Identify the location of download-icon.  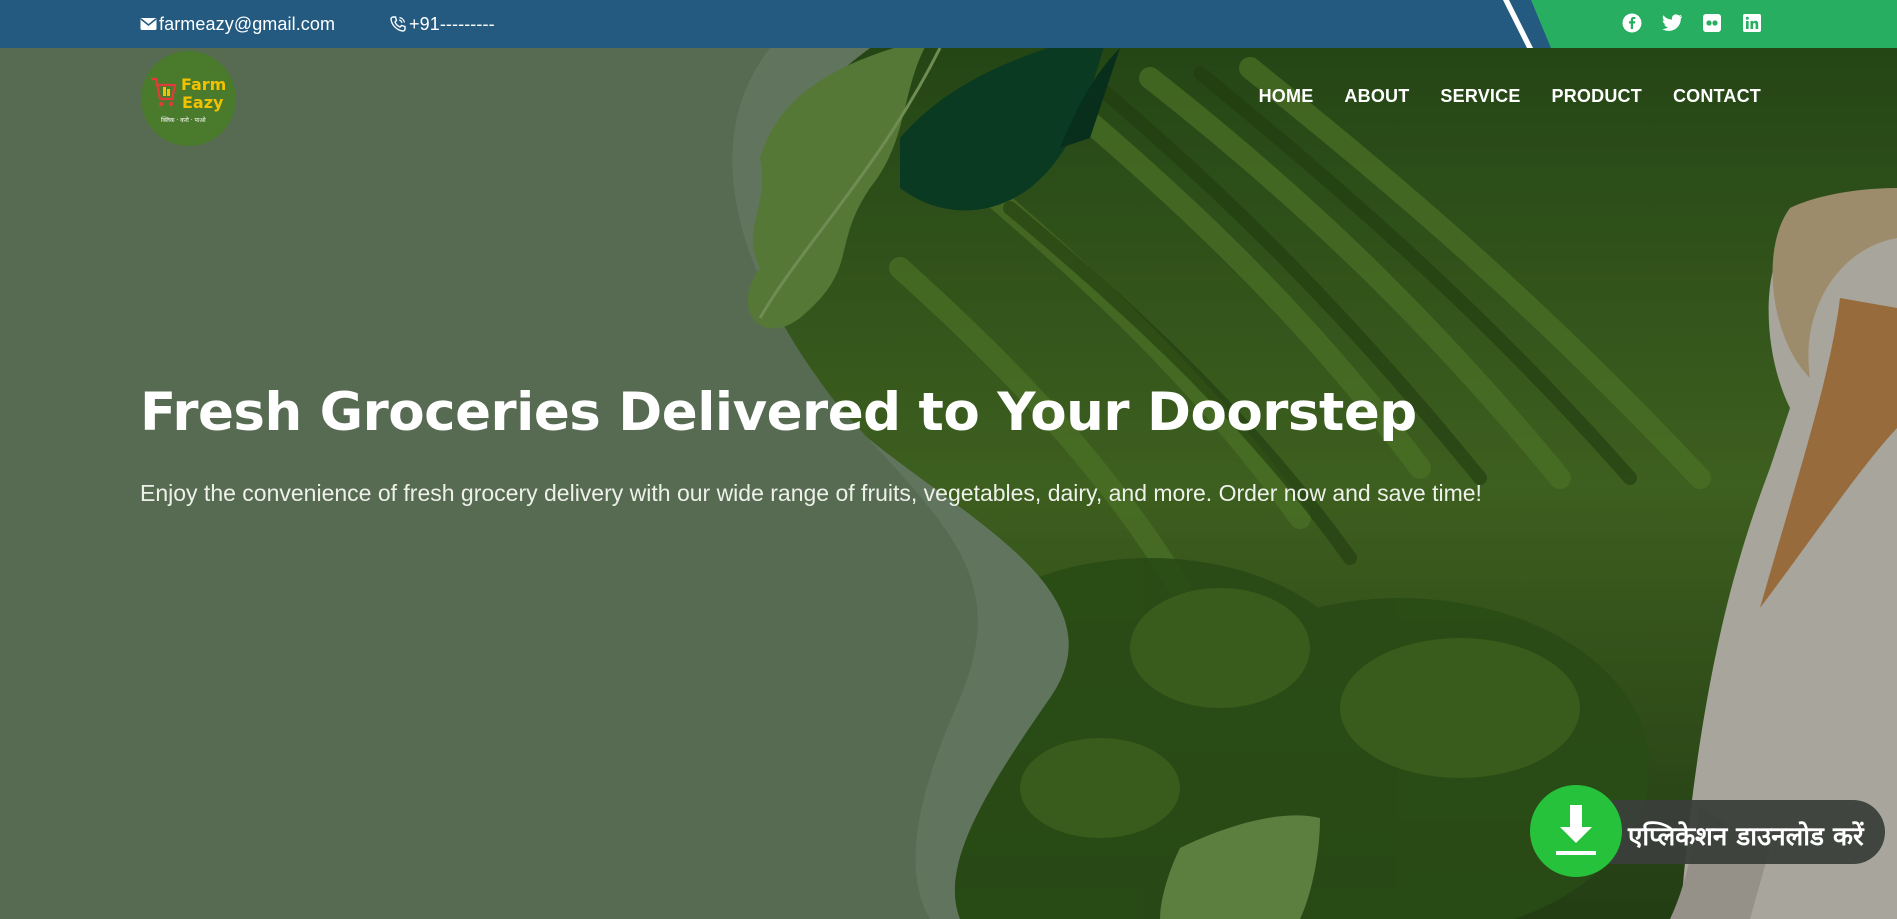
(1576, 830).